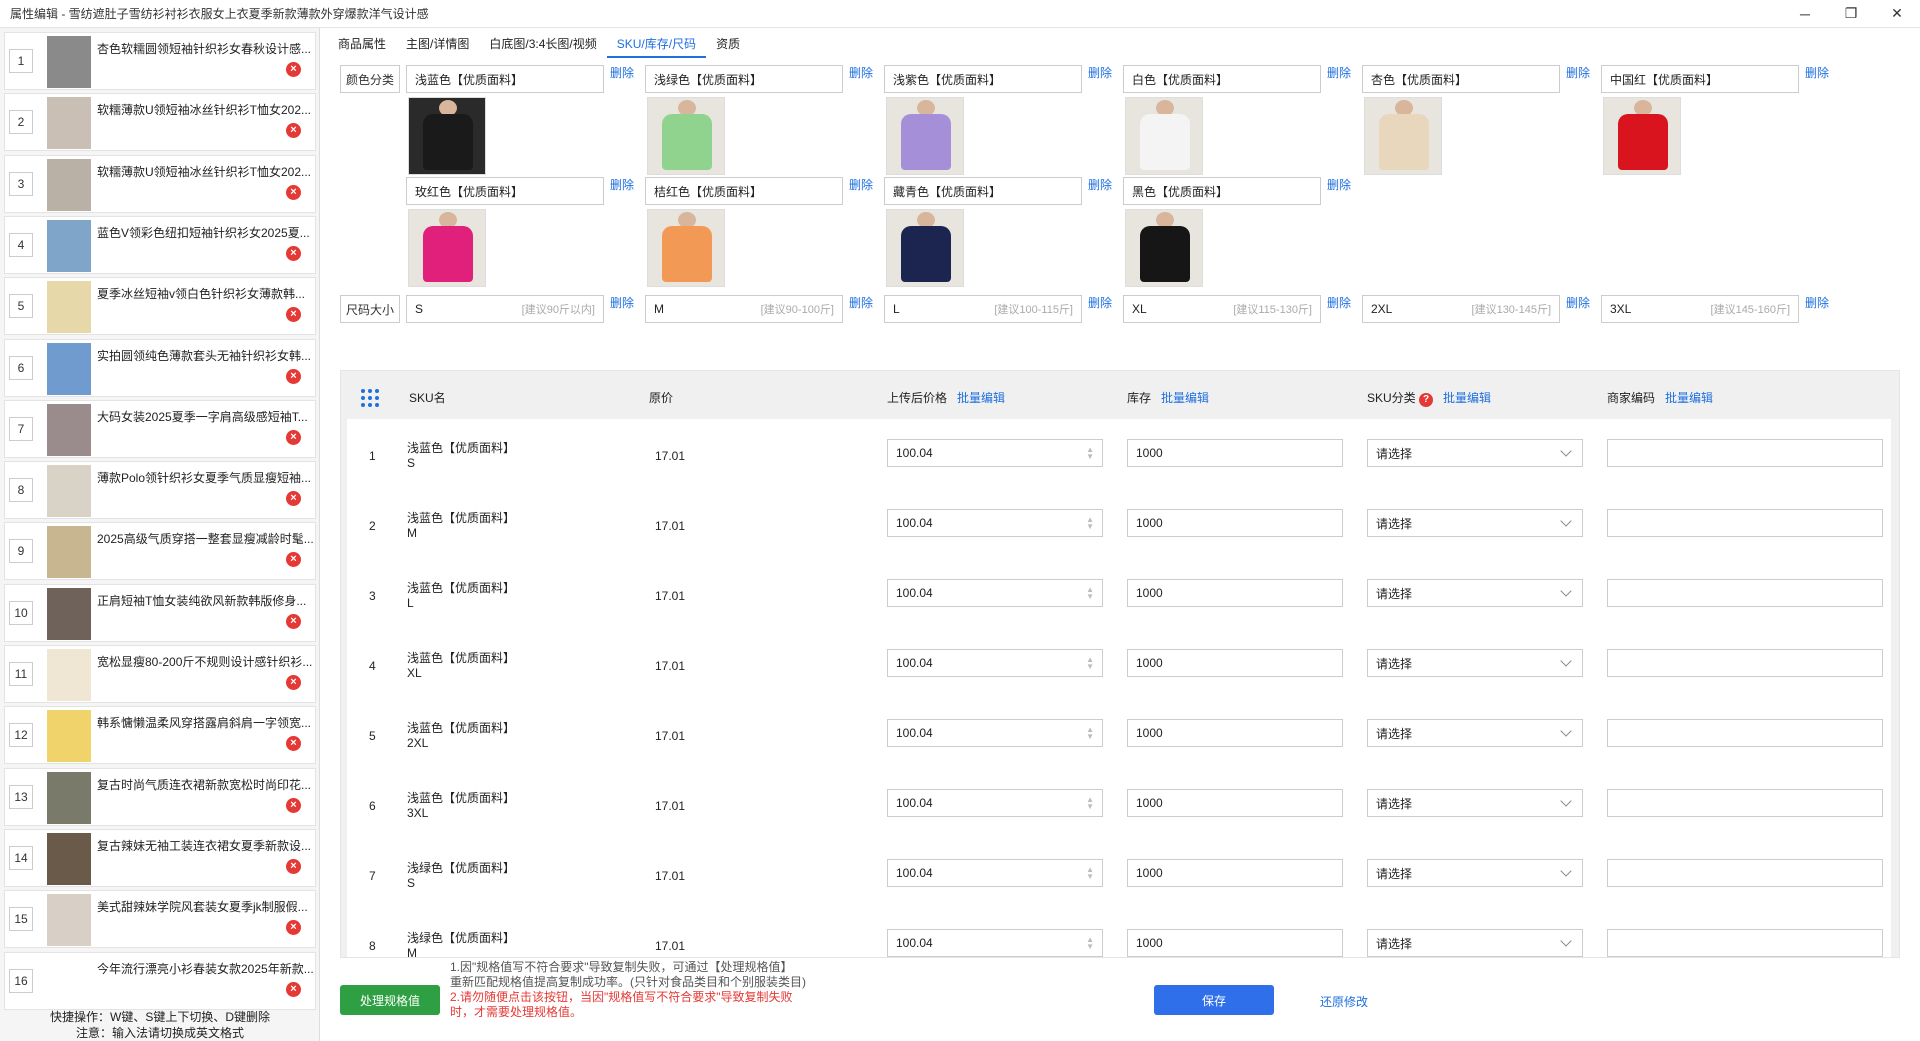 The width and height of the screenshot is (1920, 1041). I want to click on size-input: S [建议90斤以内], so click(505, 309).